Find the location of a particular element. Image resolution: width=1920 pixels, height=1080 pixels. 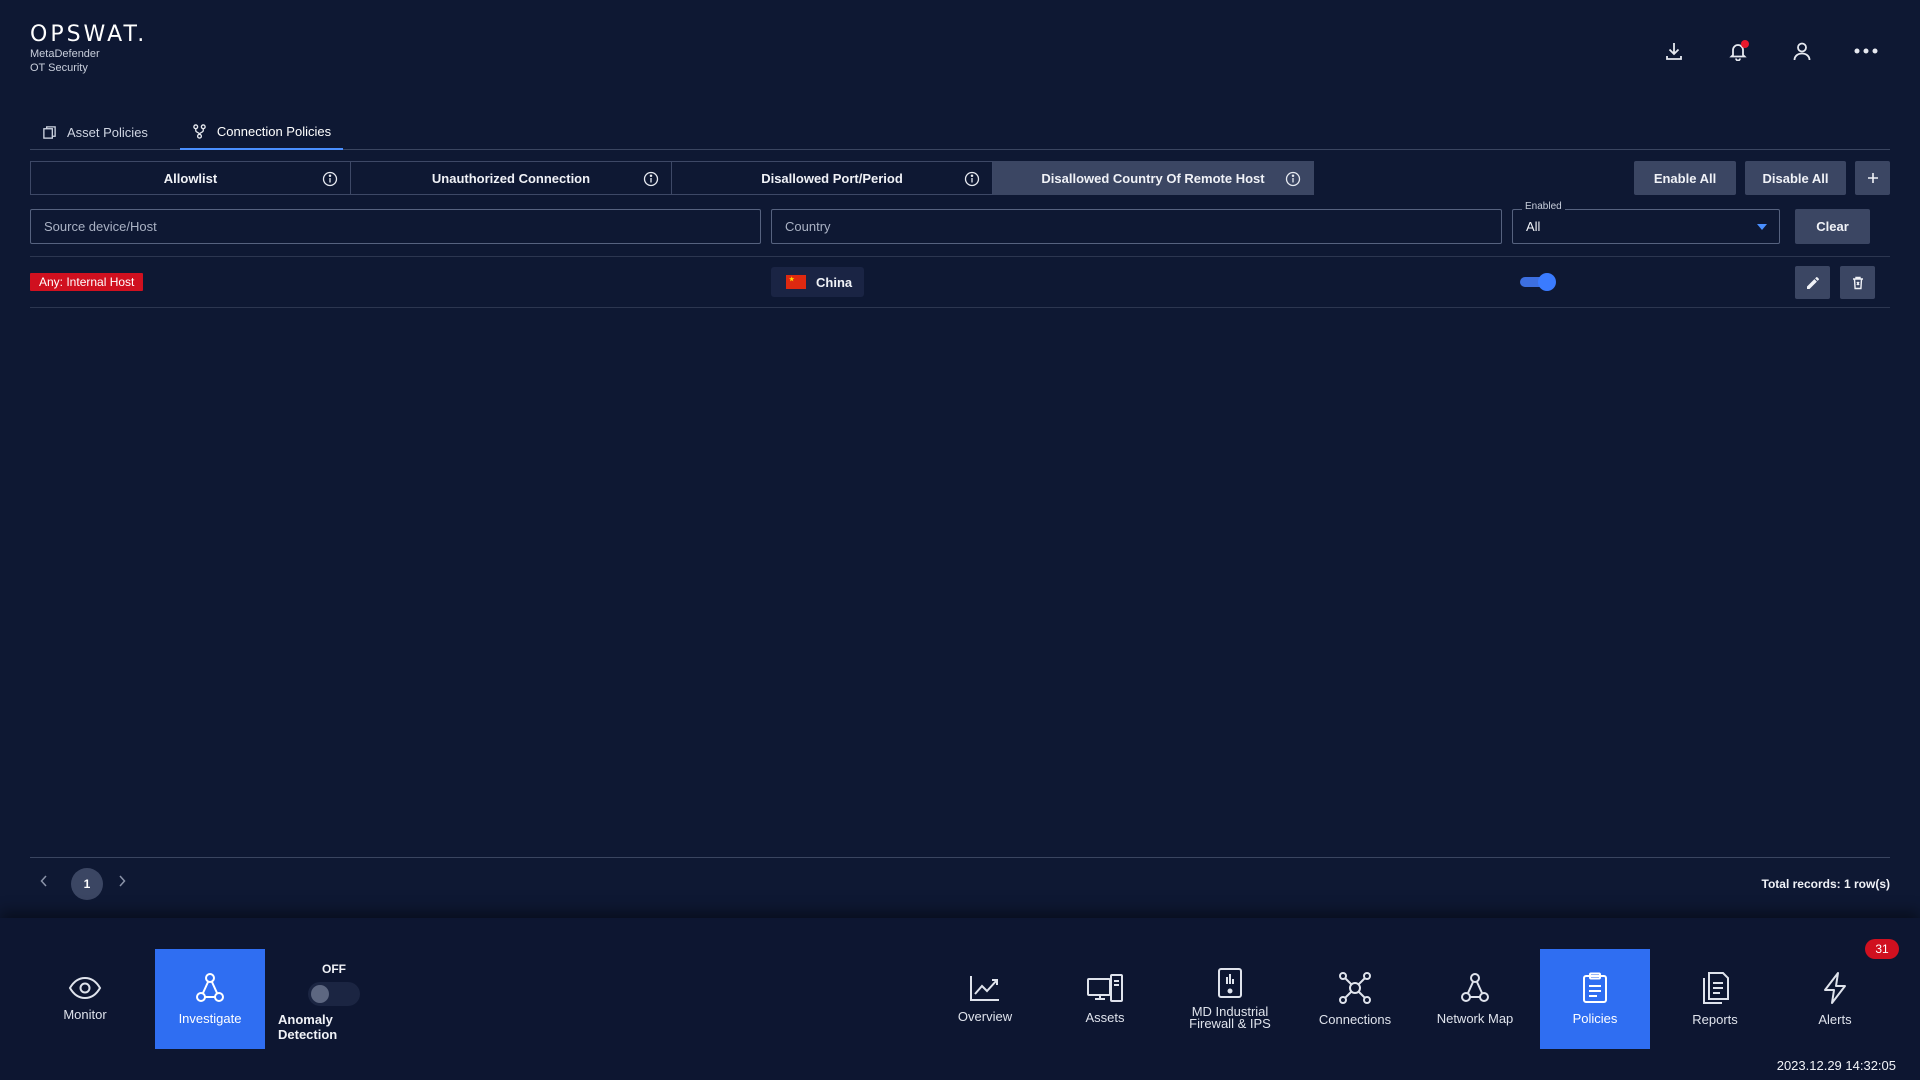

clear-filters-button: Clear is located at coordinates (1832, 226).